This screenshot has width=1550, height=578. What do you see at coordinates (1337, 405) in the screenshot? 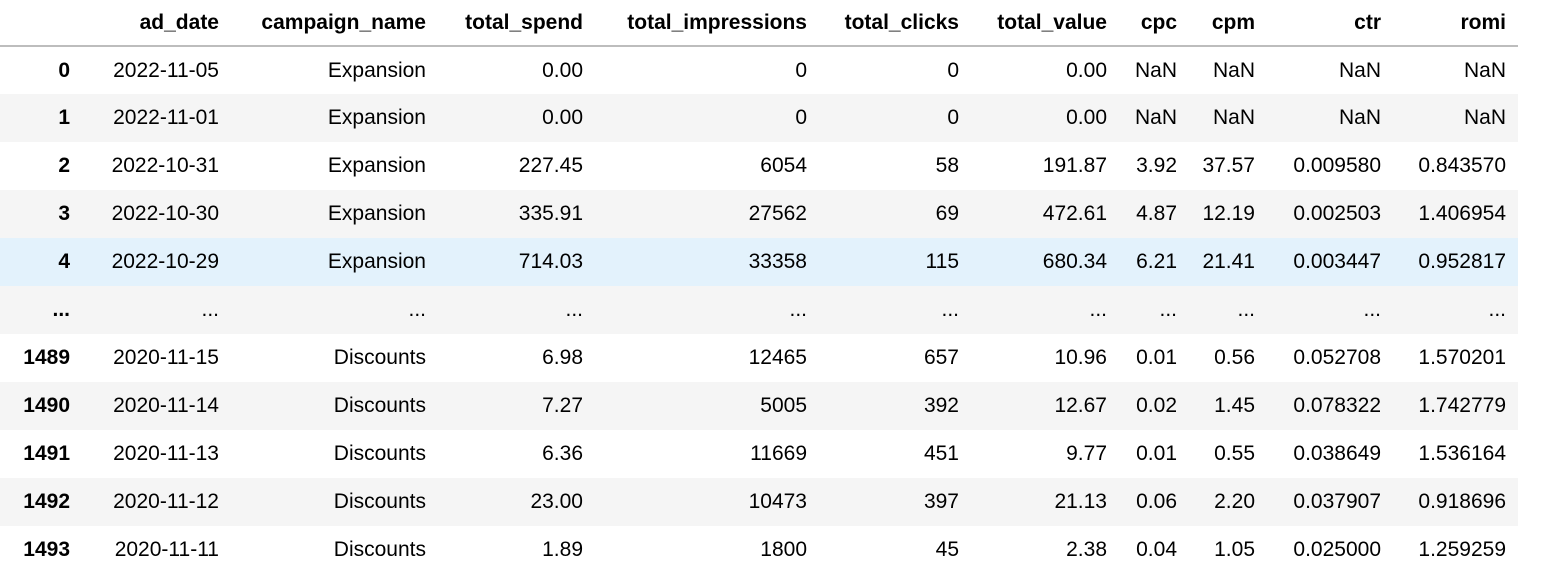
I see `cell-ctr: 0.078322` at bounding box center [1337, 405].